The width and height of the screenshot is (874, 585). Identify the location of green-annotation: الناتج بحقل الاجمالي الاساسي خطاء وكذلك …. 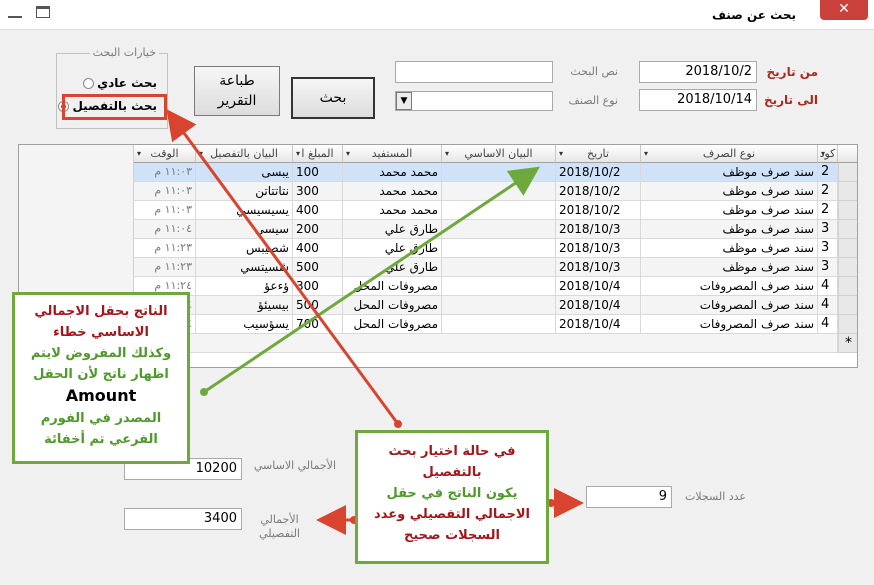
(101, 378).